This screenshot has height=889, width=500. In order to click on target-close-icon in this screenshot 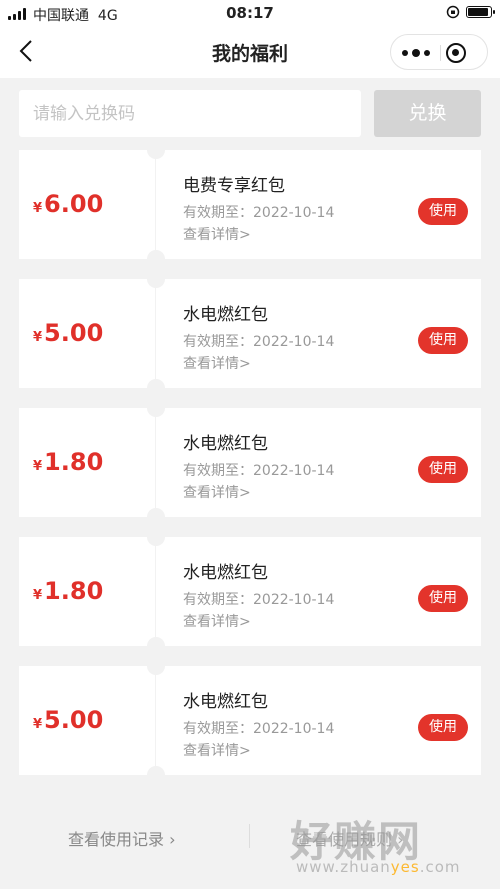, I will do `click(456, 53)`.